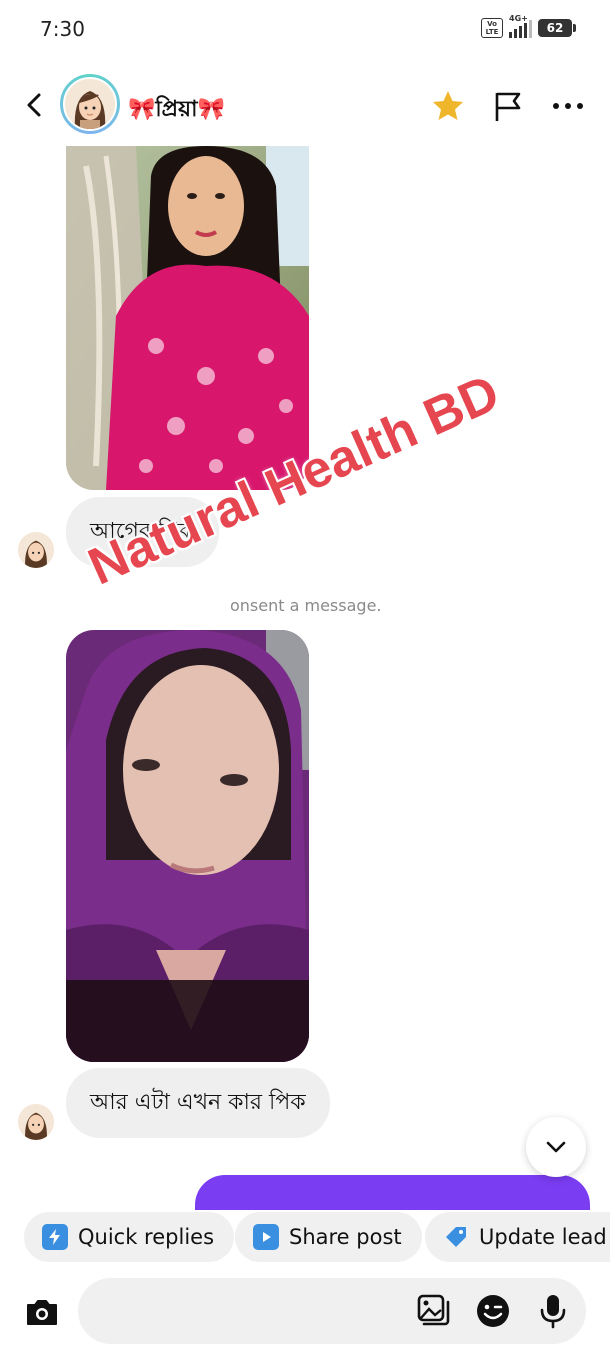 This screenshot has height=1356, width=610. I want to click on quick-replies-chip: Quick replies, so click(129, 1237).